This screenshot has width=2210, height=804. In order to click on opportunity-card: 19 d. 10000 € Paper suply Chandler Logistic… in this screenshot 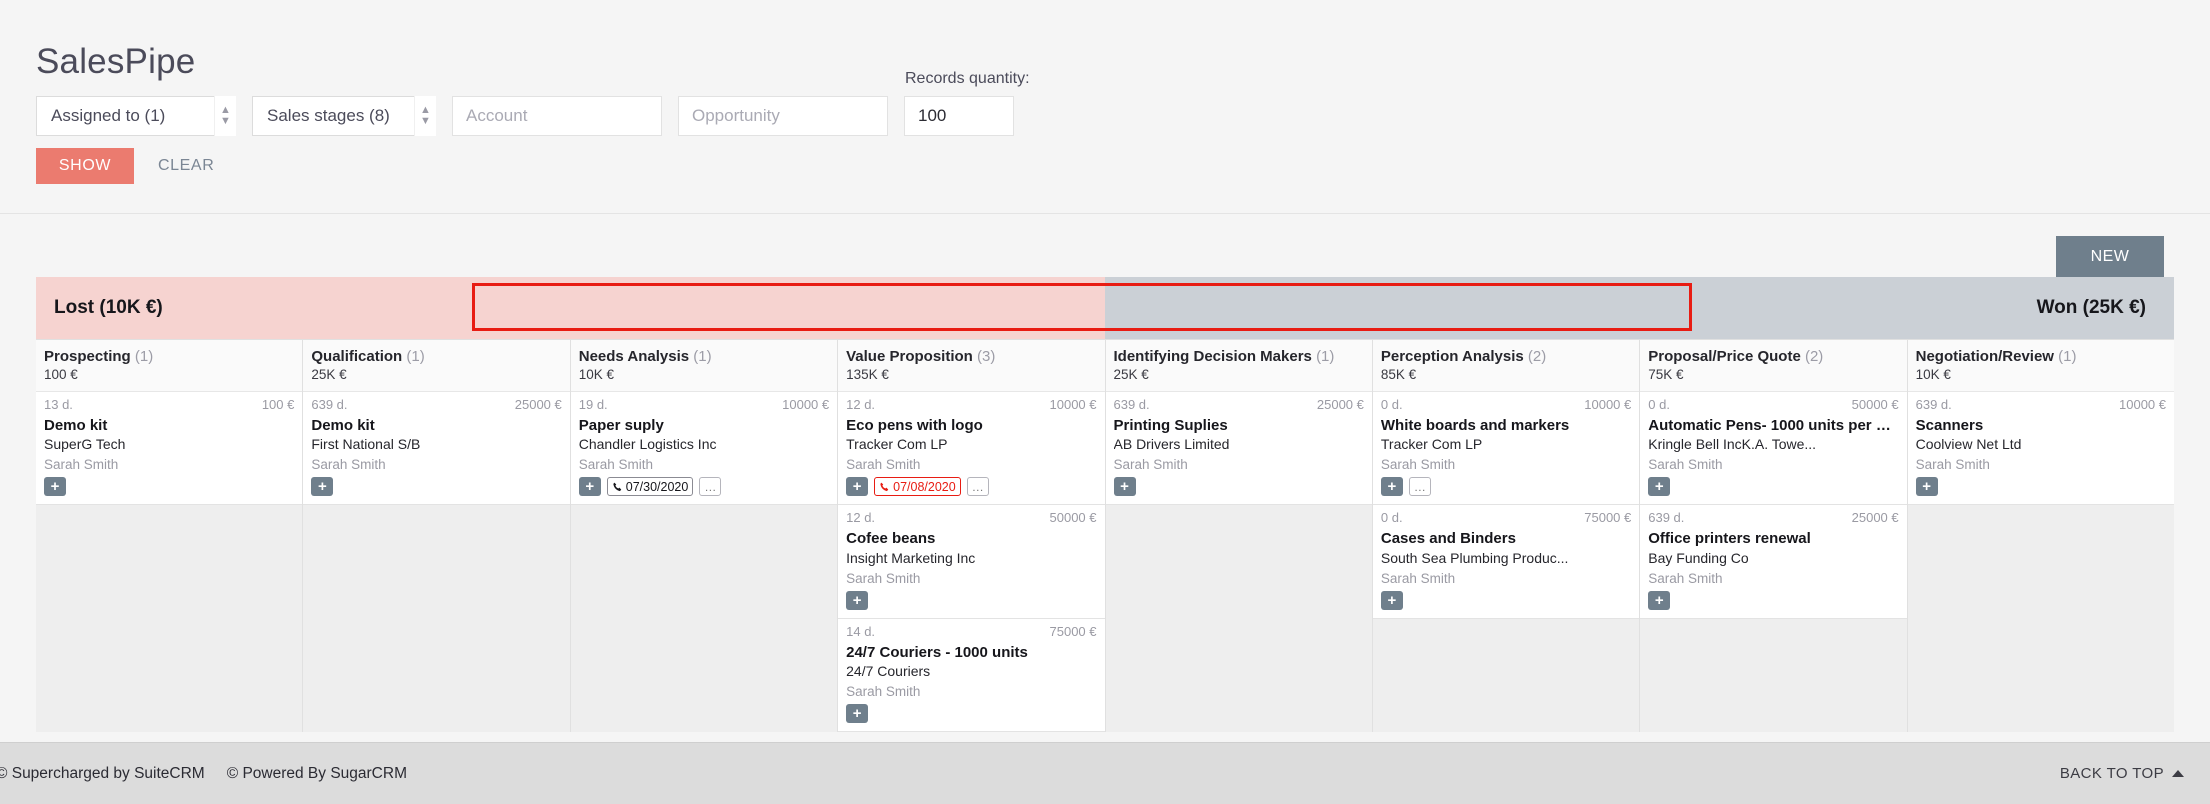, I will do `click(704, 449)`.